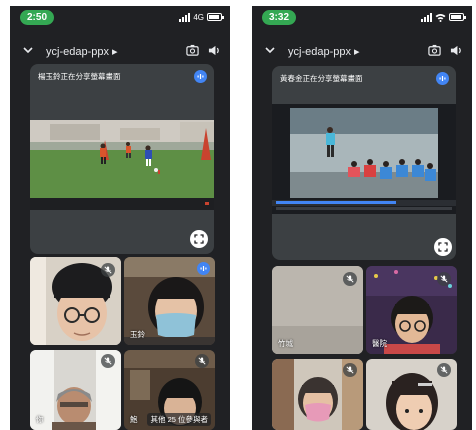 This screenshot has width=476, height=430. What do you see at coordinates (440, 17) in the screenshot?
I see `wifi-icon` at bounding box center [440, 17].